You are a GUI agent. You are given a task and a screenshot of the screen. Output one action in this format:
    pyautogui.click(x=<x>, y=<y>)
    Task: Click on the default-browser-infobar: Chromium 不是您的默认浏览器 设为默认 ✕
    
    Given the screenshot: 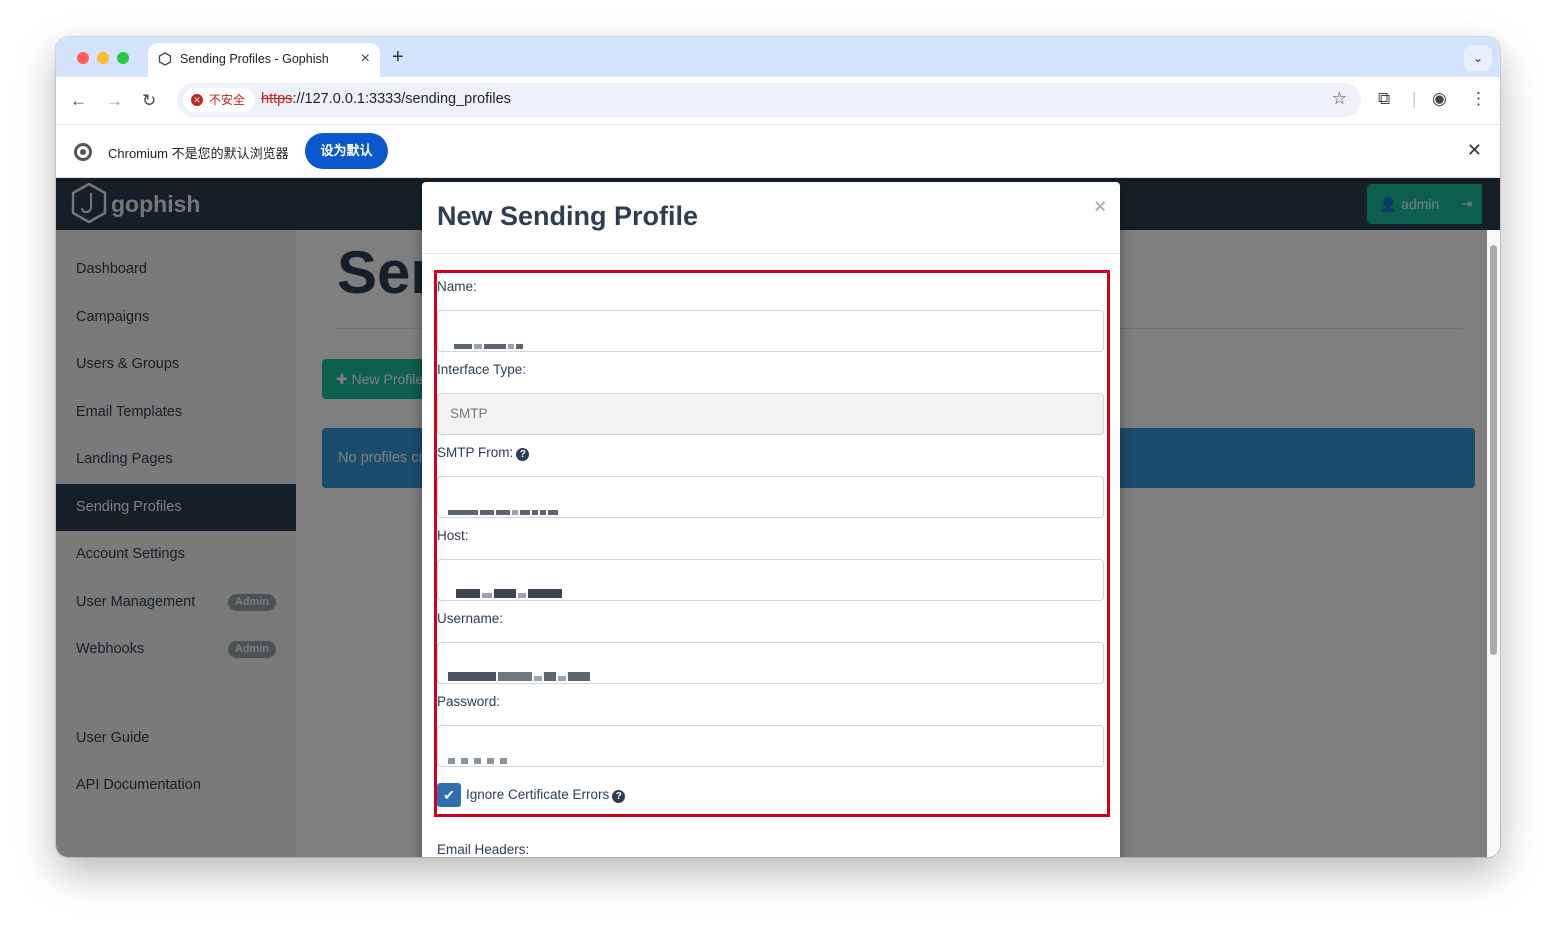 What is the action you would take?
    pyautogui.click(x=778, y=151)
    